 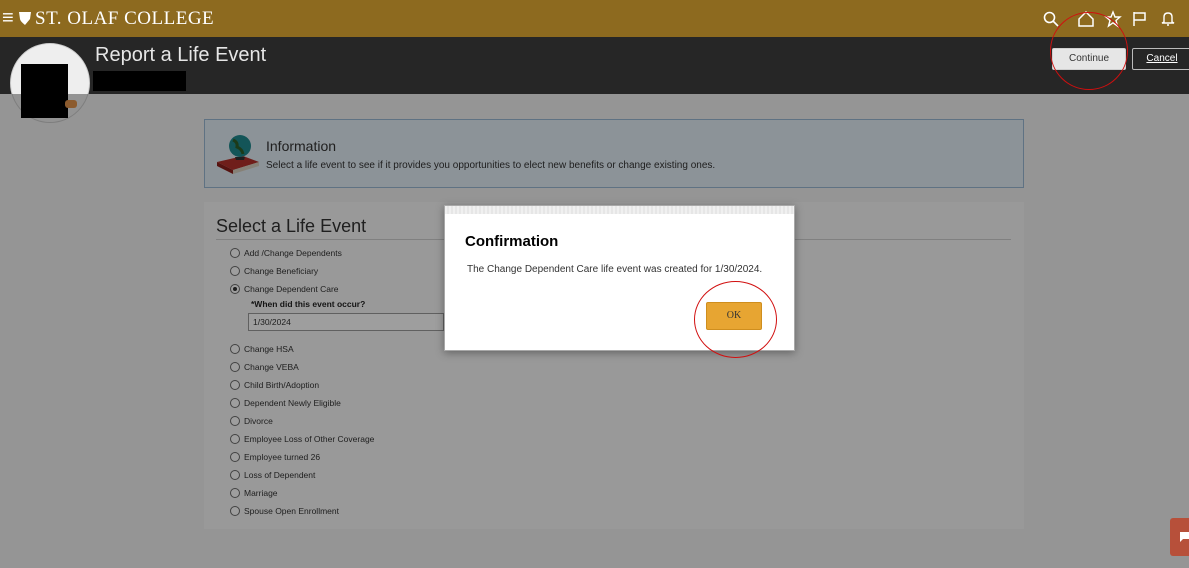 What do you see at coordinates (735, 319) in the screenshot?
I see `annotation-circle-ok` at bounding box center [735, 319].